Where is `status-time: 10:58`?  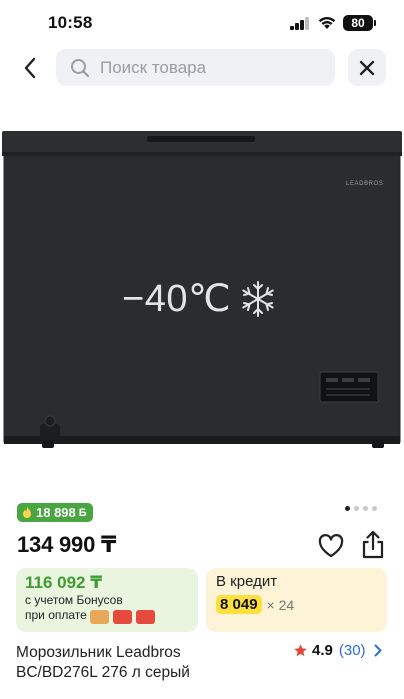 status-time: 10:58 is located at coordinates (70, 22).